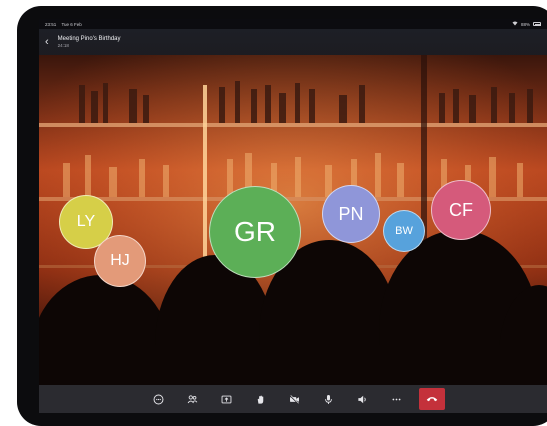 The image size is (547, 426). I want to click on participants-button, so click(192, 399).